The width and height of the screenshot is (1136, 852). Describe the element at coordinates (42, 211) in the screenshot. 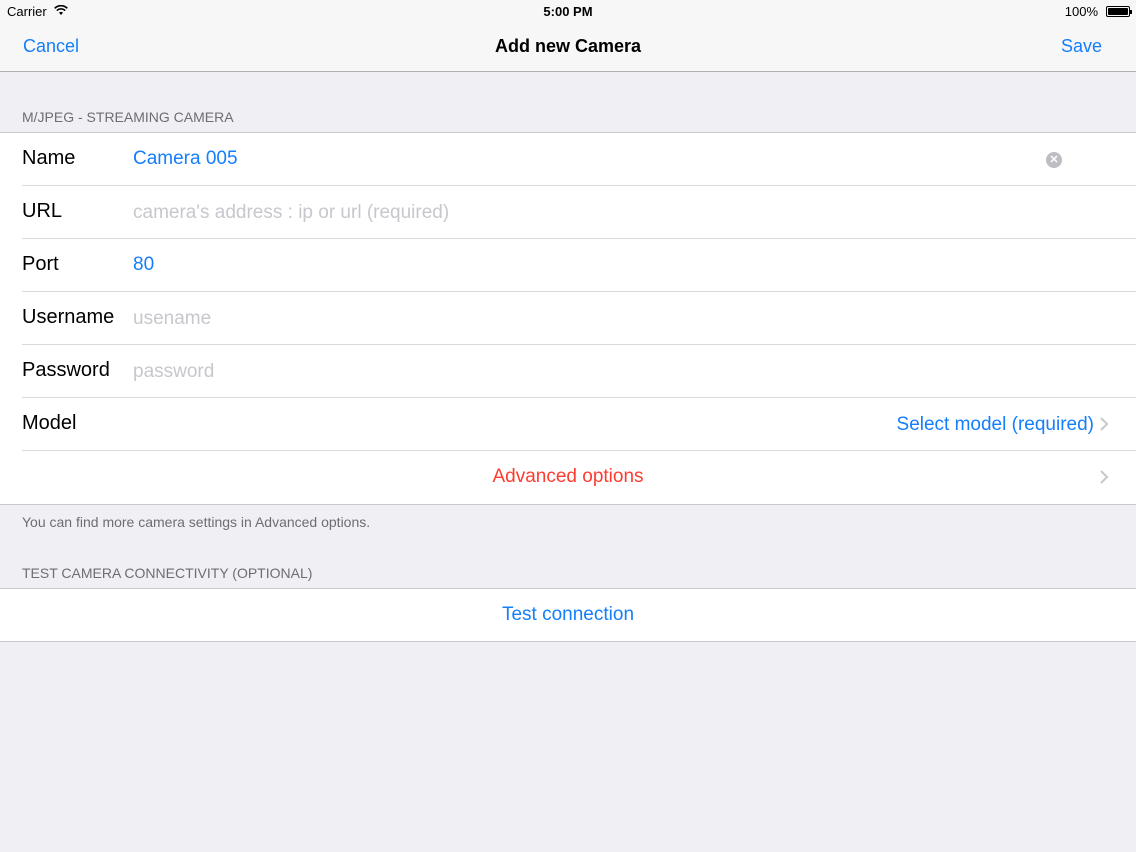

I see `url-label: URL` at that location.